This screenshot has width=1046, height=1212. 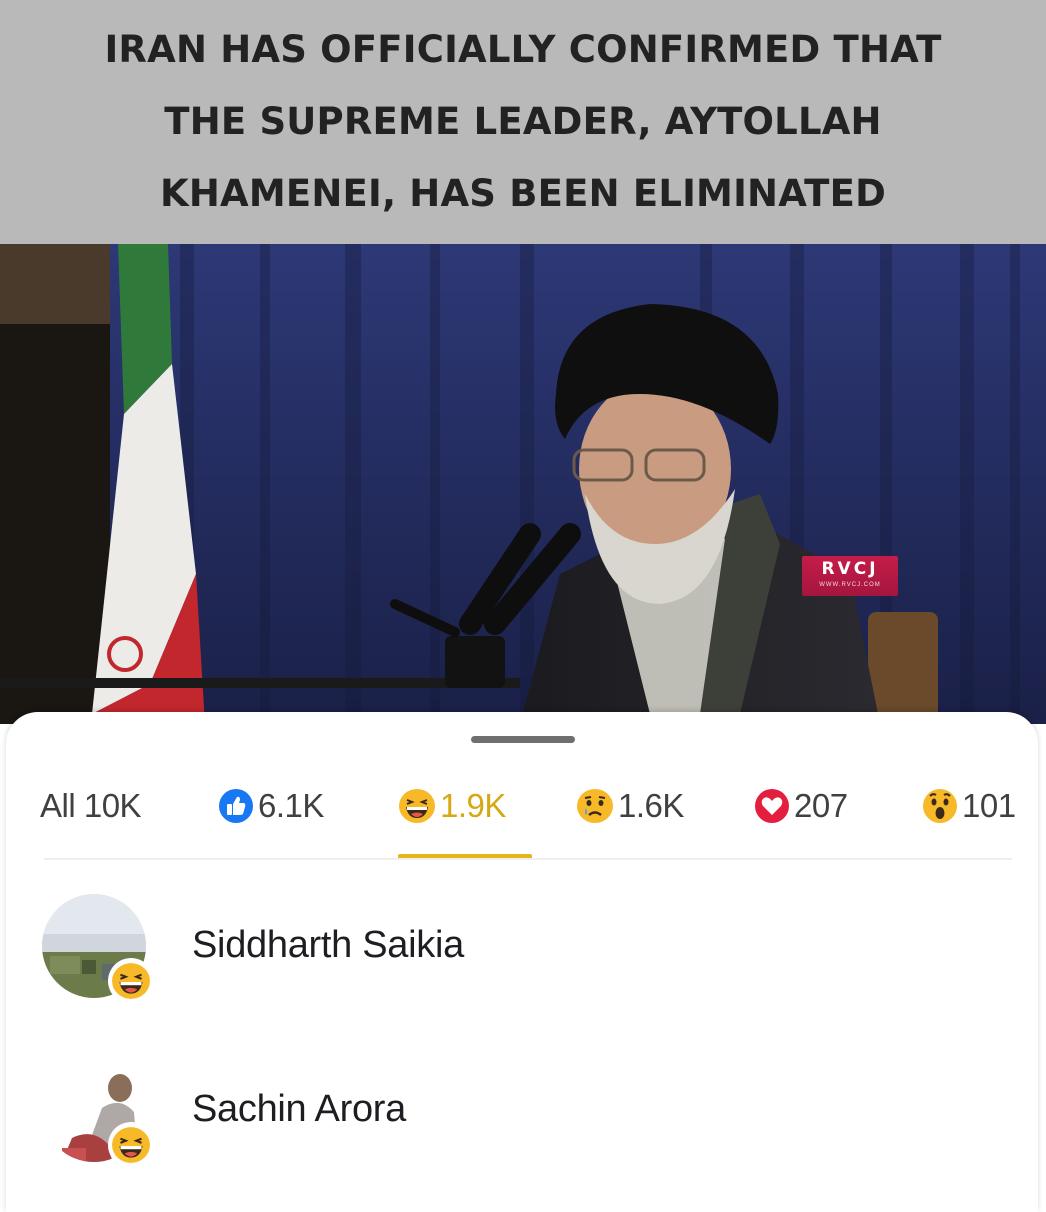 I want to click on list-item: Siddharth Saikia, so click(x=532, y=949).